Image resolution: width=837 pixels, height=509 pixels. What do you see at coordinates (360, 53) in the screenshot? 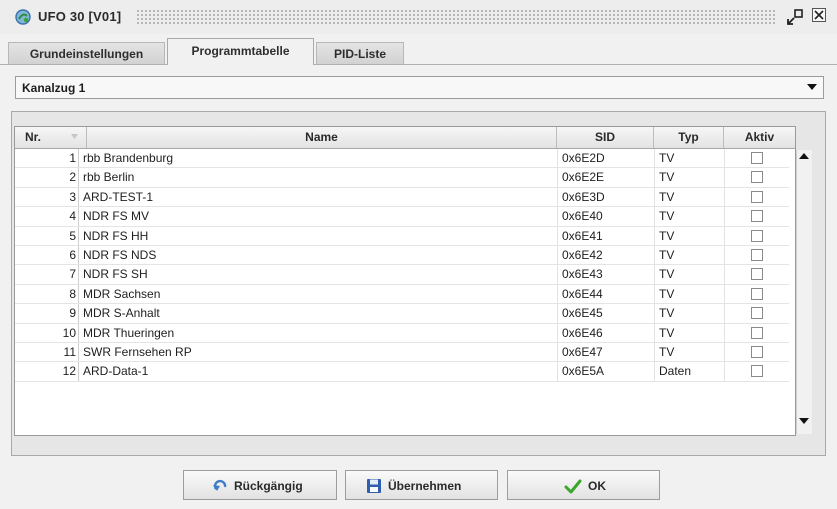
I see `tab-pid-liste: PID-Liste` at bounding box center [360, 53].